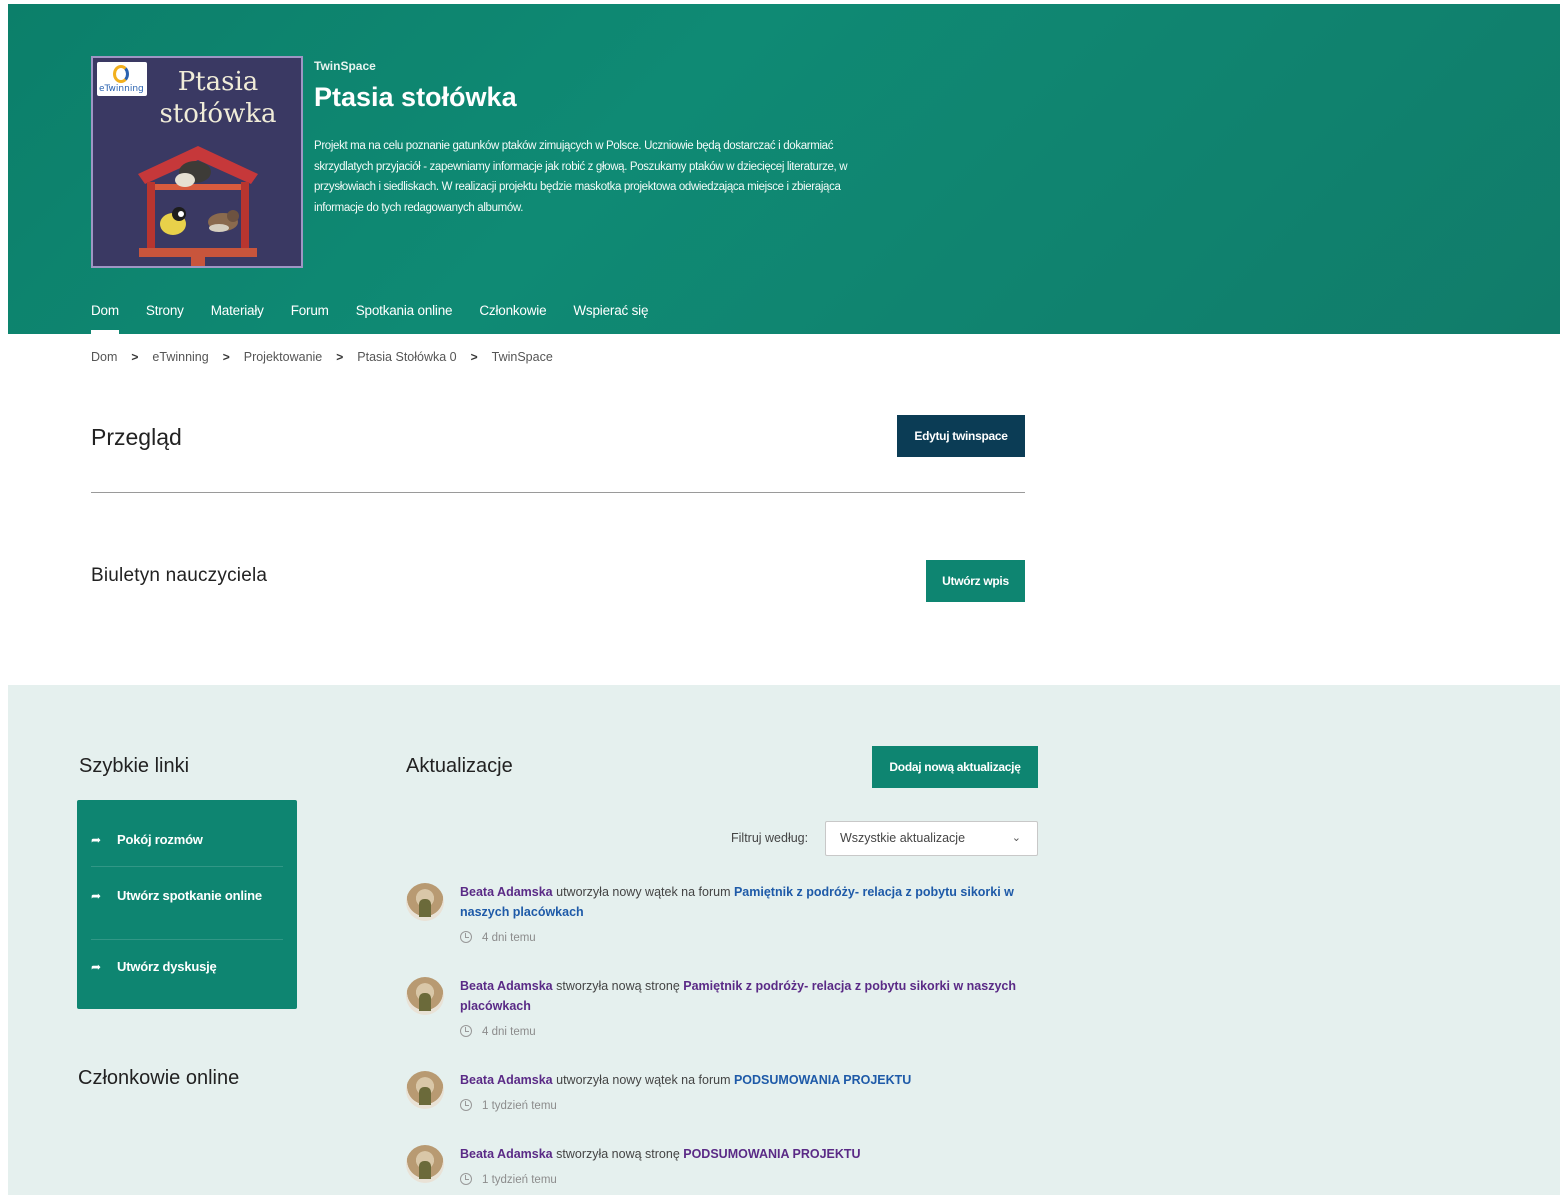 The image size is (1560, 1195). I want to click on breadcrumb-projektowanie: Projektowanie, so click(283, 357).